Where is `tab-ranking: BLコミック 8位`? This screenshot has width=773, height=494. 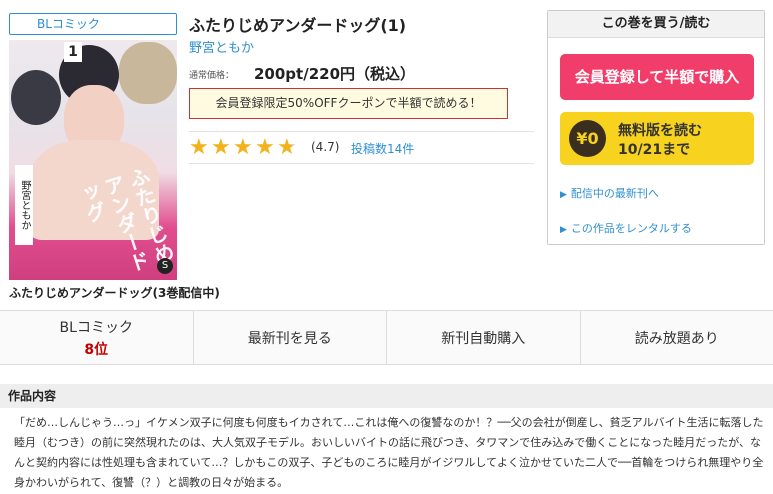
tab-ranking: BLコミック 8位 is located at coordinates (97, 337).